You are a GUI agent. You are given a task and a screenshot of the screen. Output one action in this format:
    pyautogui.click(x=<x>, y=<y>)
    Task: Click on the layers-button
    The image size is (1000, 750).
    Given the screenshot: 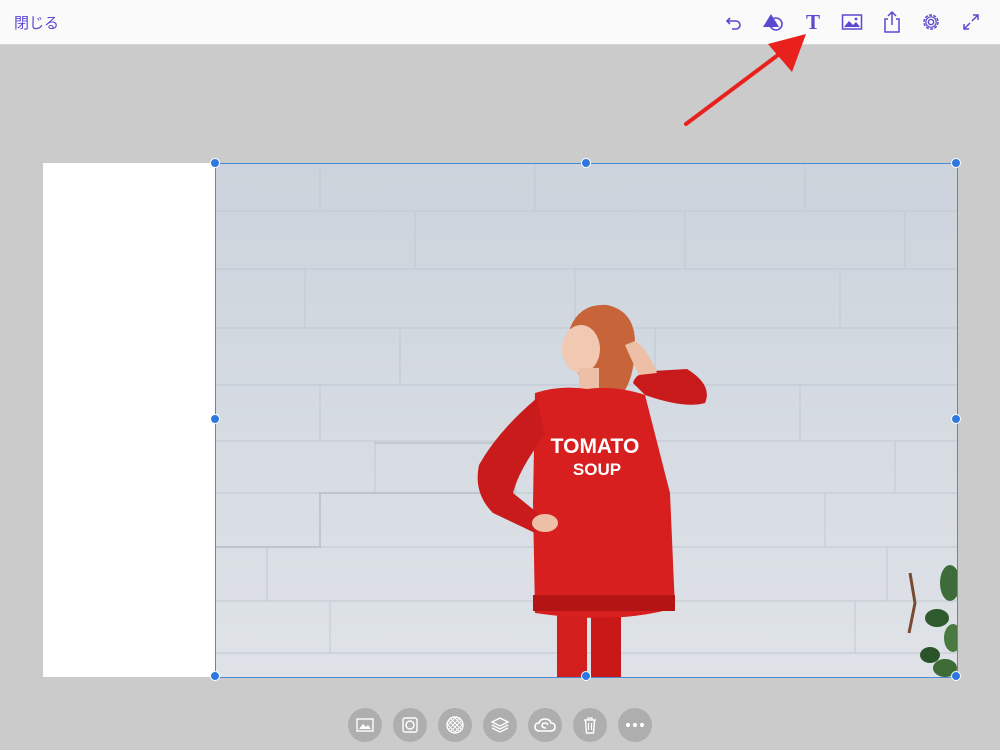 What is the action you would take?
    pyautogui.click(x=500, y=725)
    